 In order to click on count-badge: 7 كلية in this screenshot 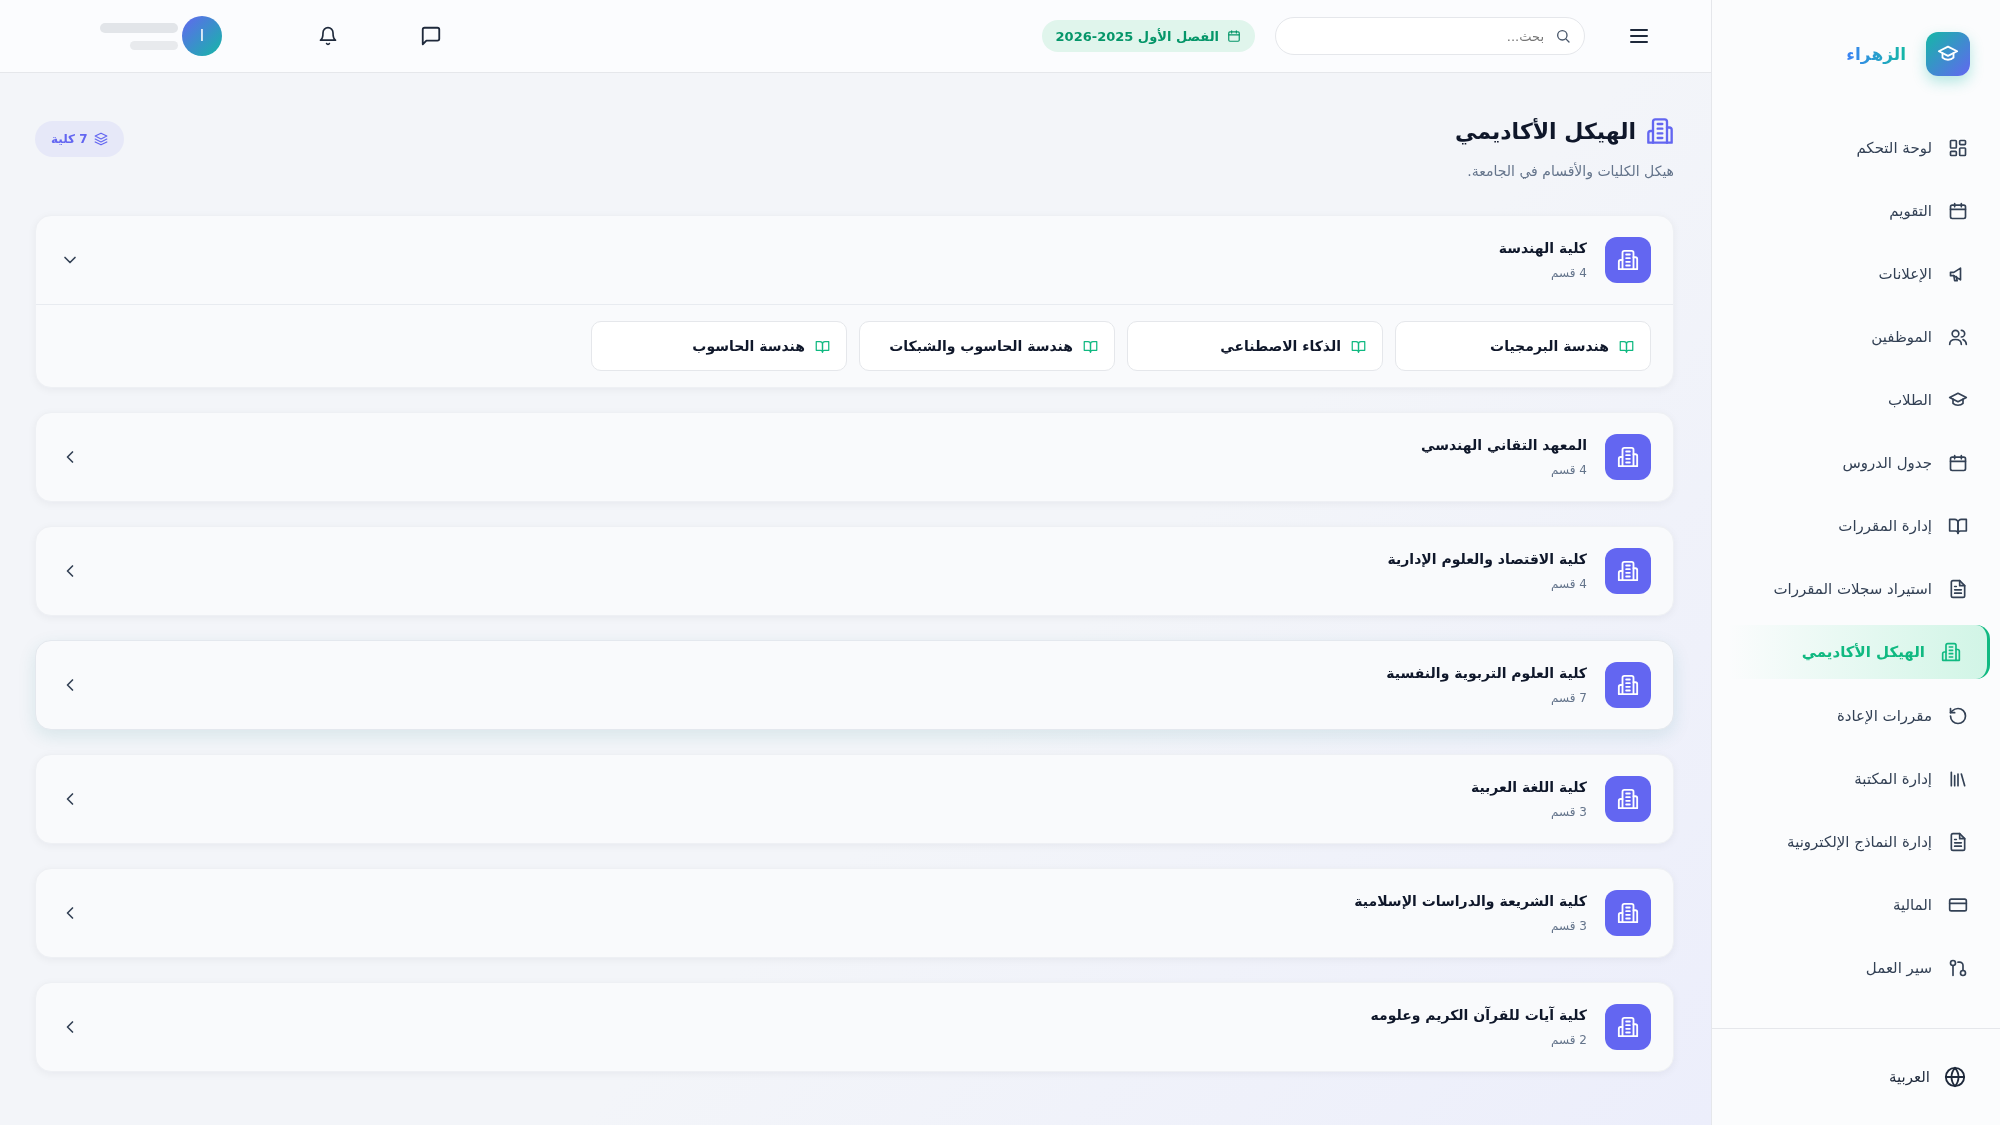, I will do `click(79, 139)`.